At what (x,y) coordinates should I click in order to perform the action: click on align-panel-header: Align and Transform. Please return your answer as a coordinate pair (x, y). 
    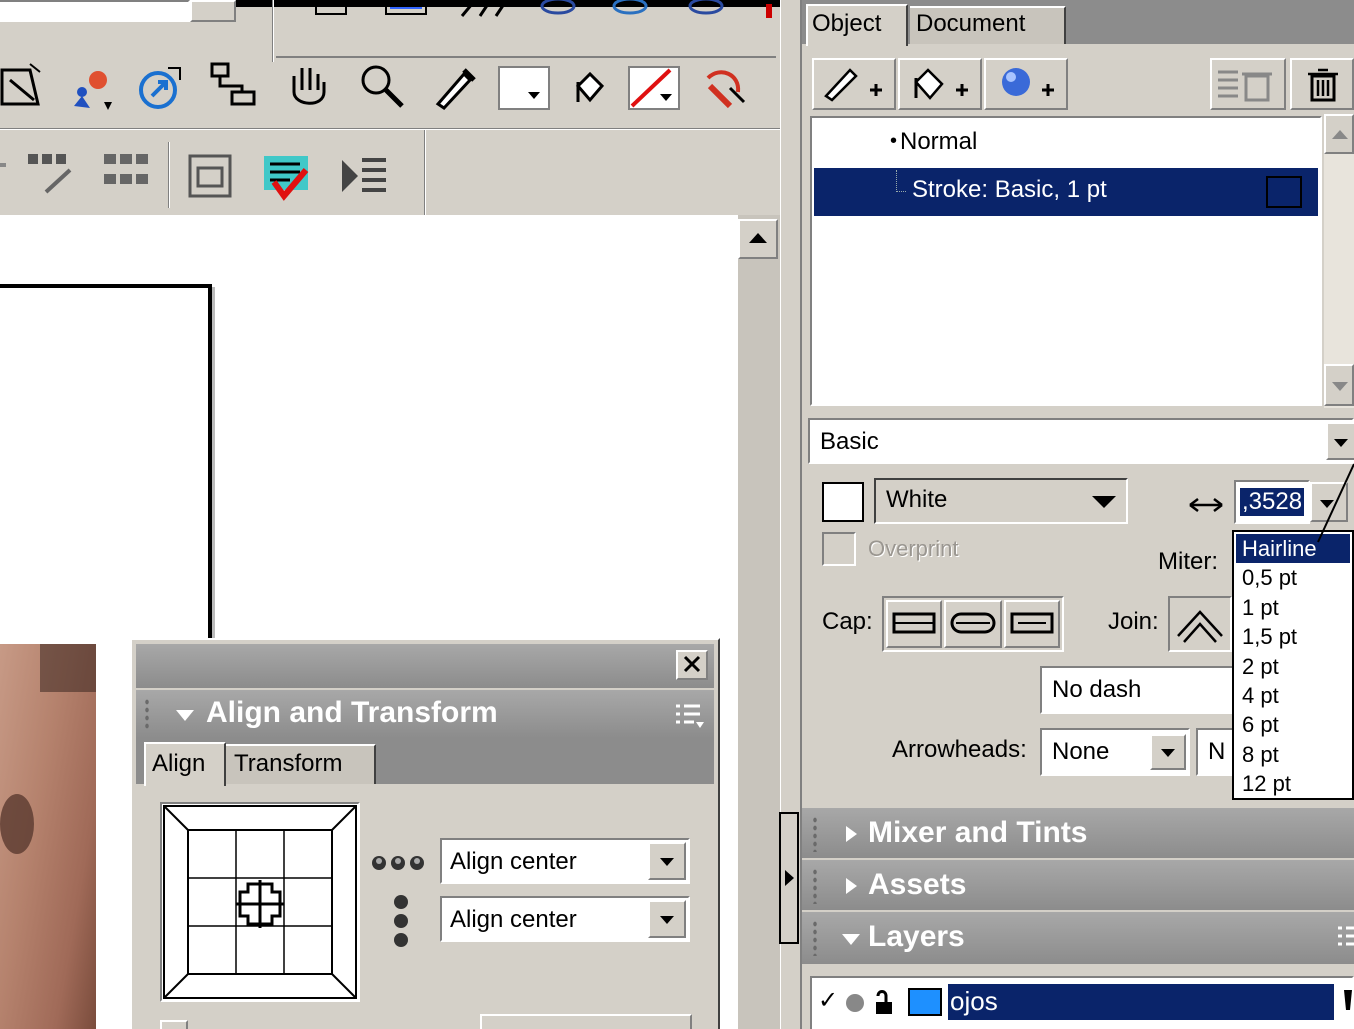
    Looking at the image, I should click on (425, 714).